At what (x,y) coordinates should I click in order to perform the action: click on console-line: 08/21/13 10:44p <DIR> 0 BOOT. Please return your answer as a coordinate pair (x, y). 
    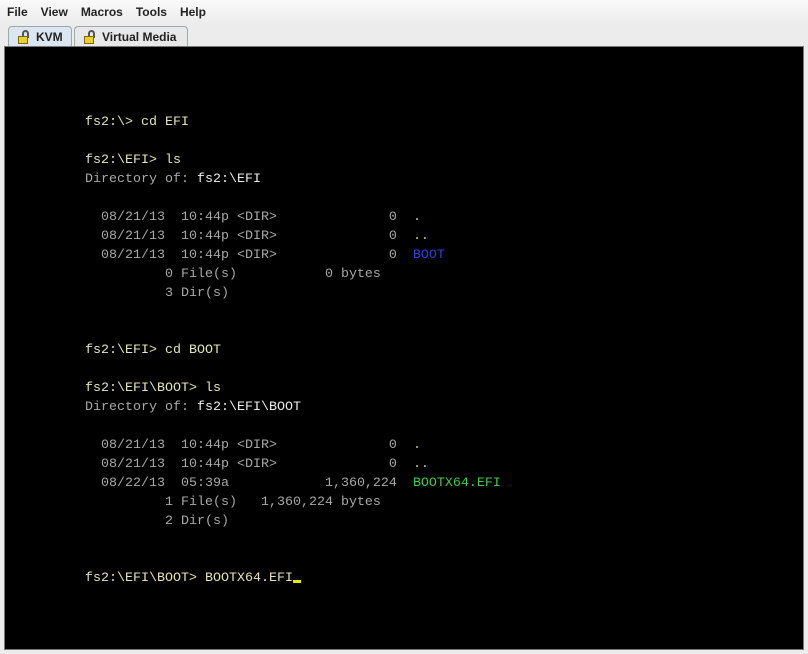
    Looking at the image, I should click on (293, 255).